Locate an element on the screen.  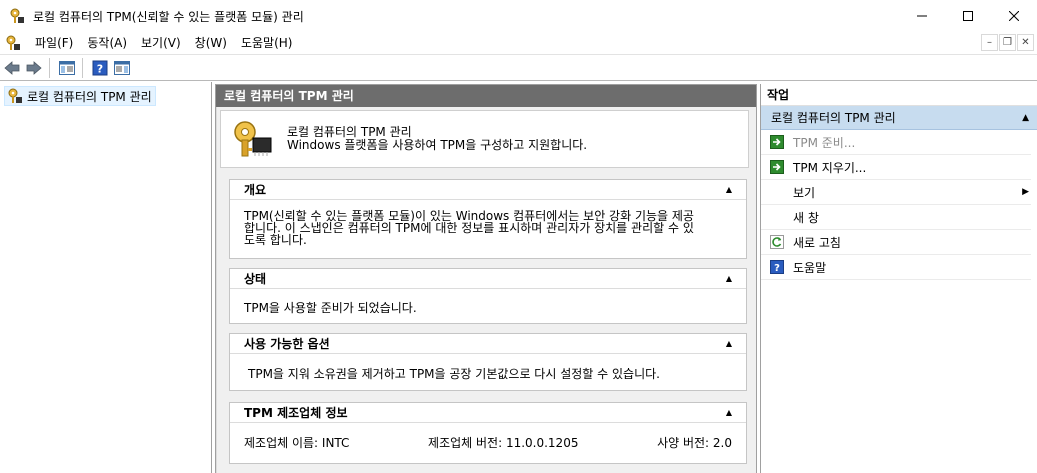
toolbar: ? is located at coordinates (518, 67).